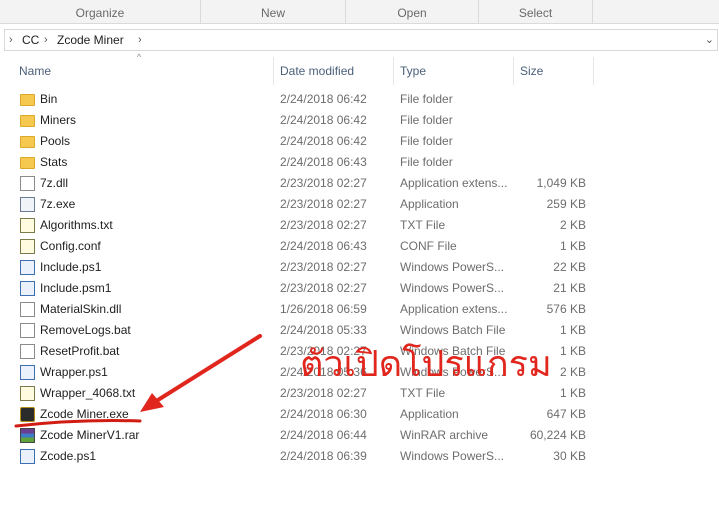 The height and width of the screenshot is (507, 719). What do you see at coordinates (454, 71) in the screenshot?
I see `column-header-type: Type` at bounding box center [454, 71].